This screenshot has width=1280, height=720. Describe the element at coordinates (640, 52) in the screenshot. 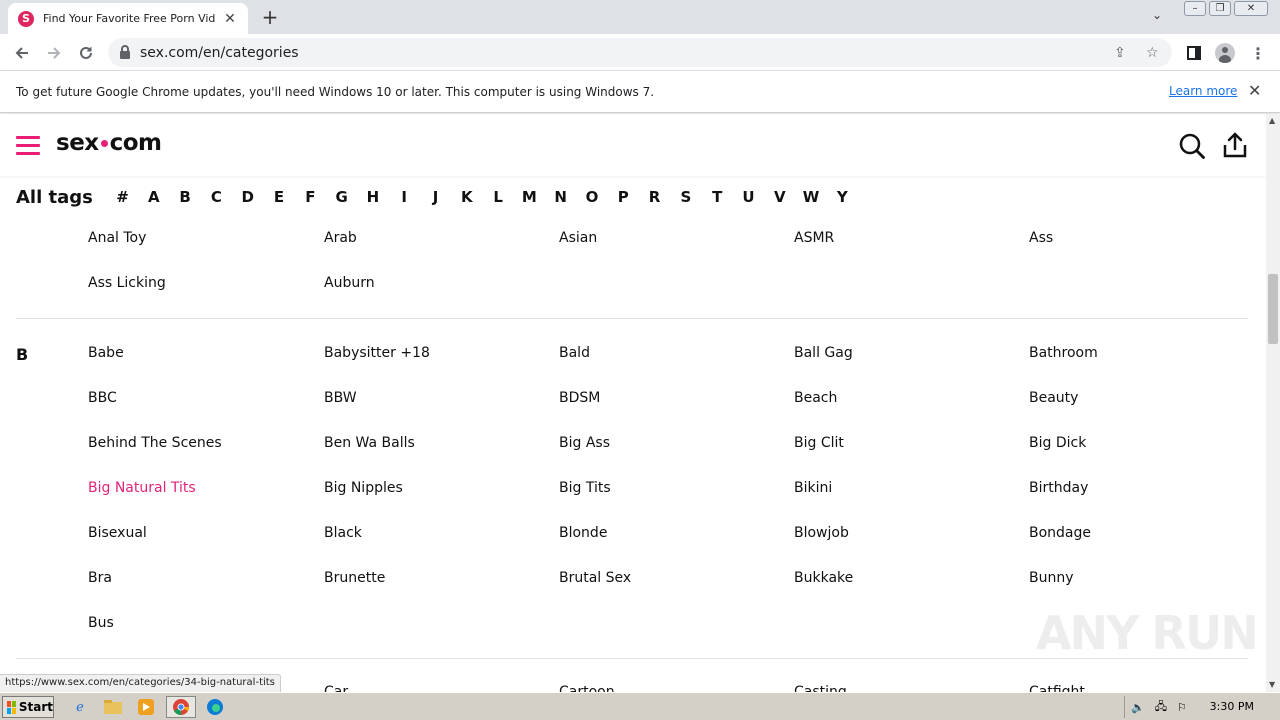

I see `address-bar: sex.com/en/categories ⇪ ☆` at that location.